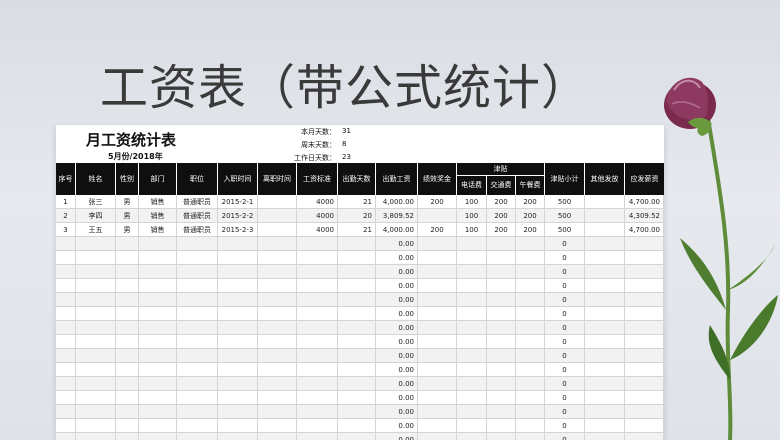  Describe the element at coordinates (317, 230) in the screenshot. I see `cell-std: 4000` at that location.